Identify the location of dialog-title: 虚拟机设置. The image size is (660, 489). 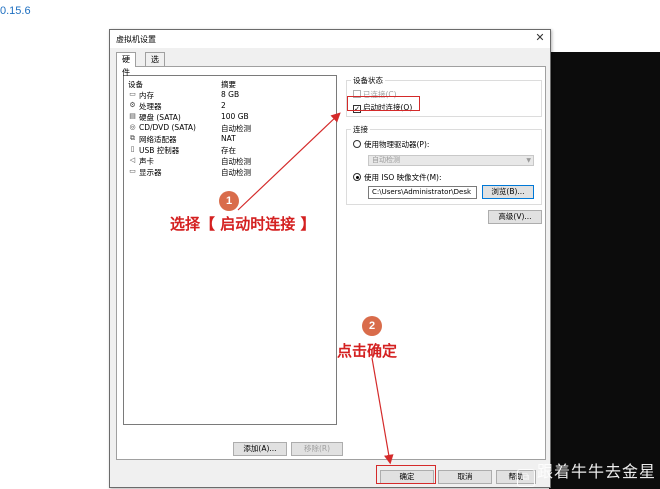
(136, 39).